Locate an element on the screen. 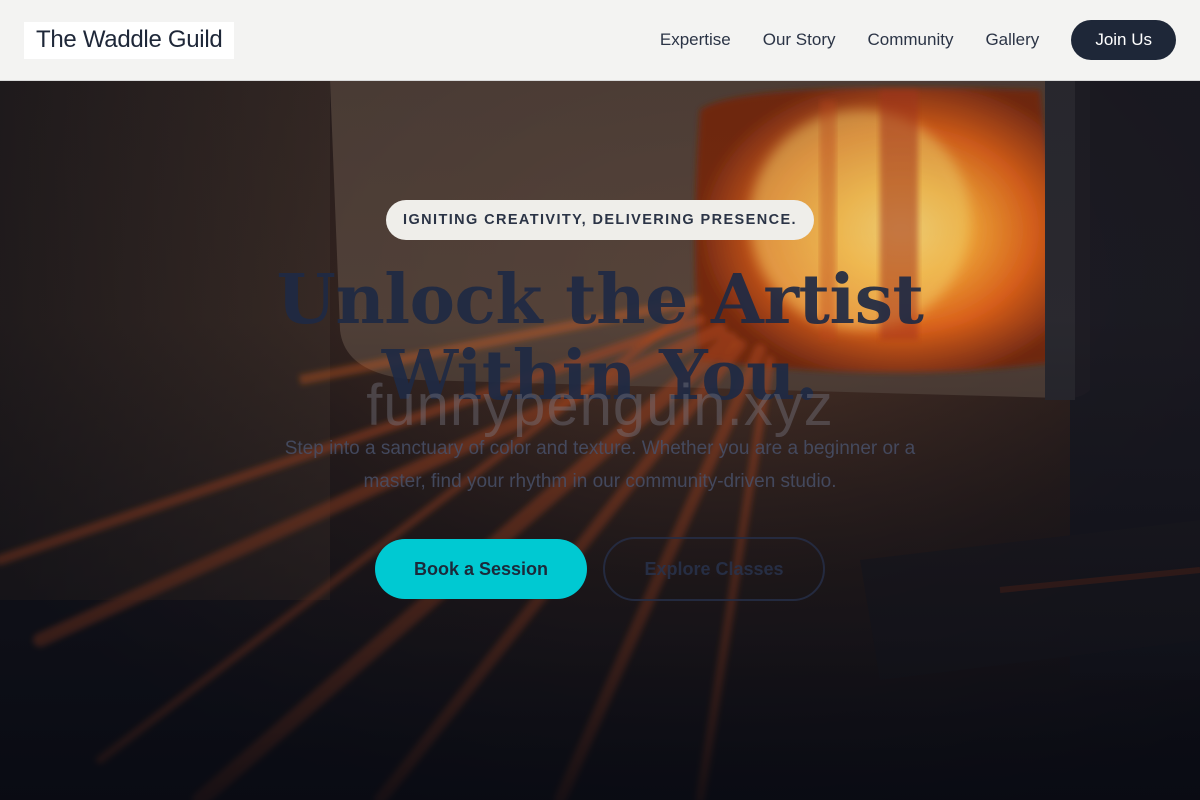  nav-link-our-story: Our Story is located at coordinates (799, 40).